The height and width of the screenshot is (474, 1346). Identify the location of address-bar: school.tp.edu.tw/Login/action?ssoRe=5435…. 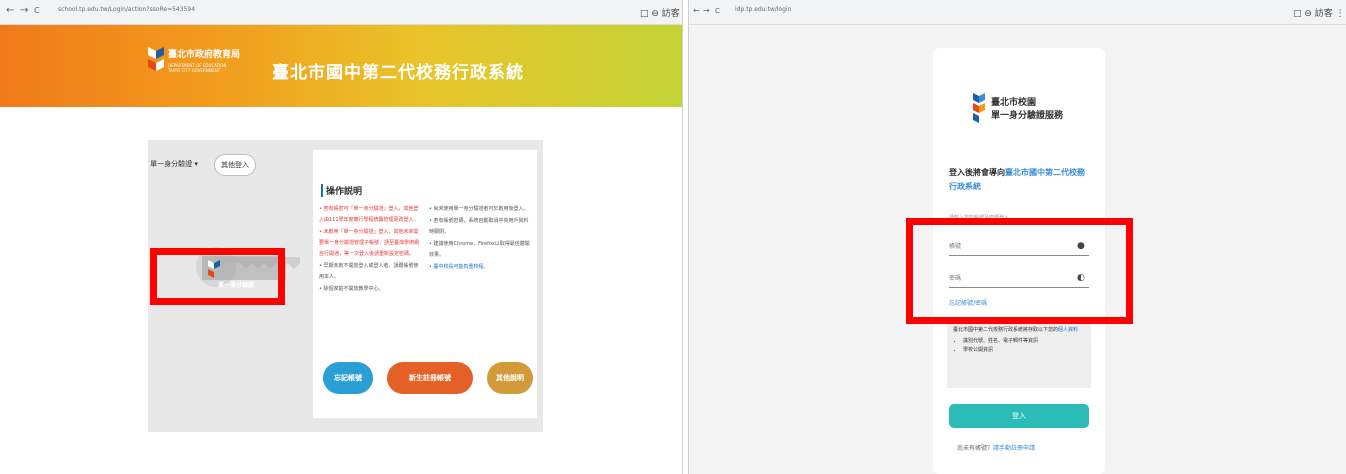
(126, 9).